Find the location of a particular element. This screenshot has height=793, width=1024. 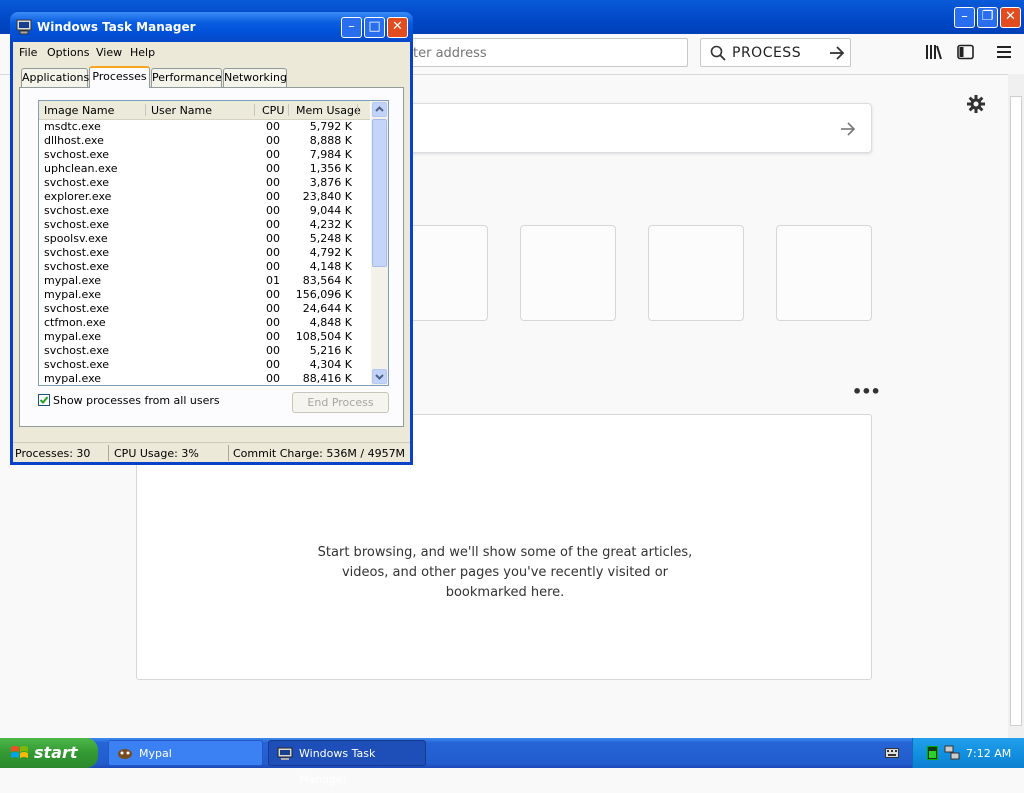

process-row: svchost.exe 00 5,216 K is located at coordinates (204, 351).